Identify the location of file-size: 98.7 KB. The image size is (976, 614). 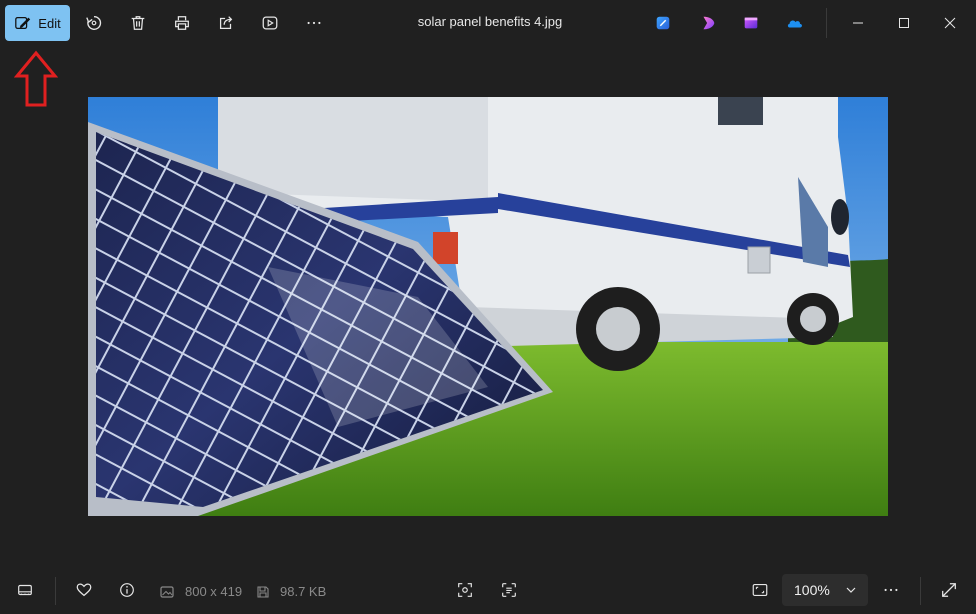
(303, 591).